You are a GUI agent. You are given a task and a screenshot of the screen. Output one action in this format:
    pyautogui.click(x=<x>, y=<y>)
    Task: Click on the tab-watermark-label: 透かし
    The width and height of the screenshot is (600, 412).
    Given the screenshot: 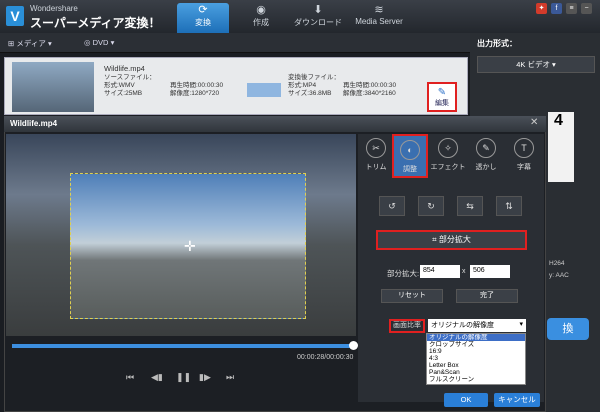 What is the action you would take?
    pyautogui.click(x=486, y=167)
    